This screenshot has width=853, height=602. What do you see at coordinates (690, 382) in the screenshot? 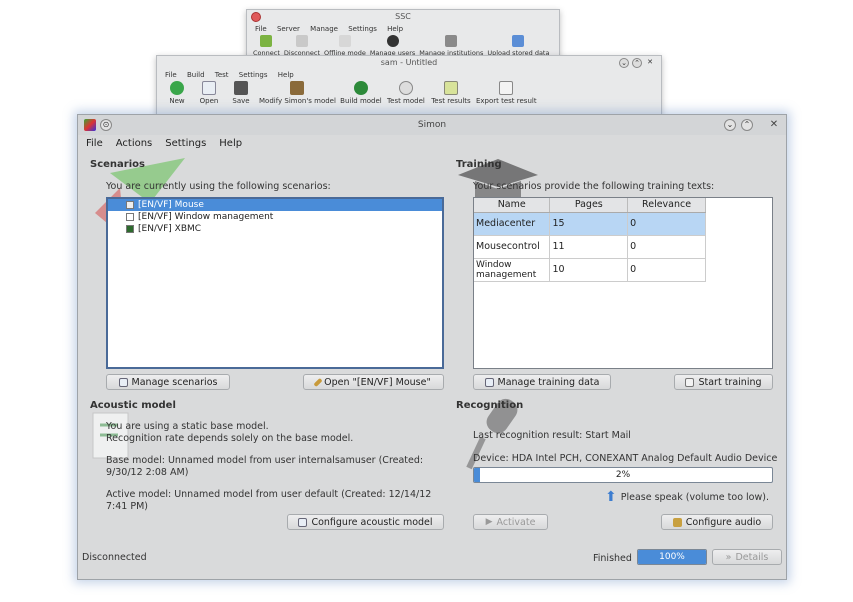
I see `document-icon` at bounding box center [690, 382].